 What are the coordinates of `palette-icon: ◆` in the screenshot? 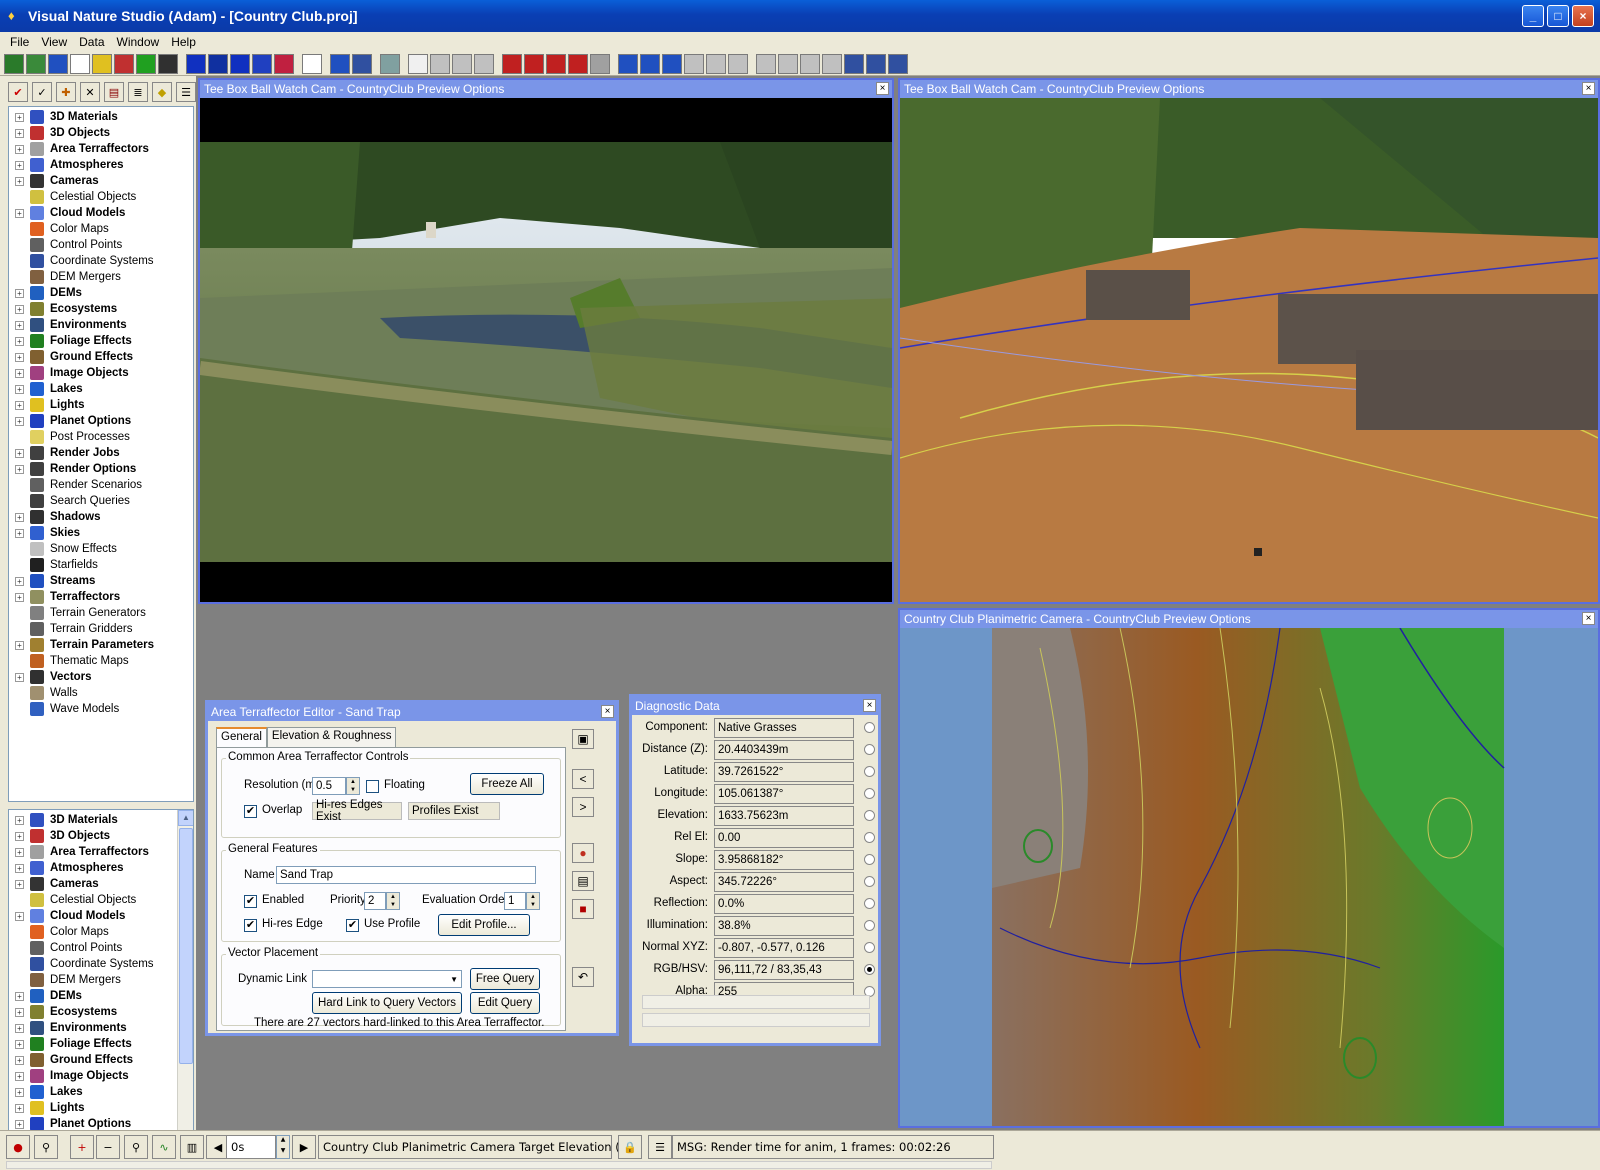 It's located at (162, 92).